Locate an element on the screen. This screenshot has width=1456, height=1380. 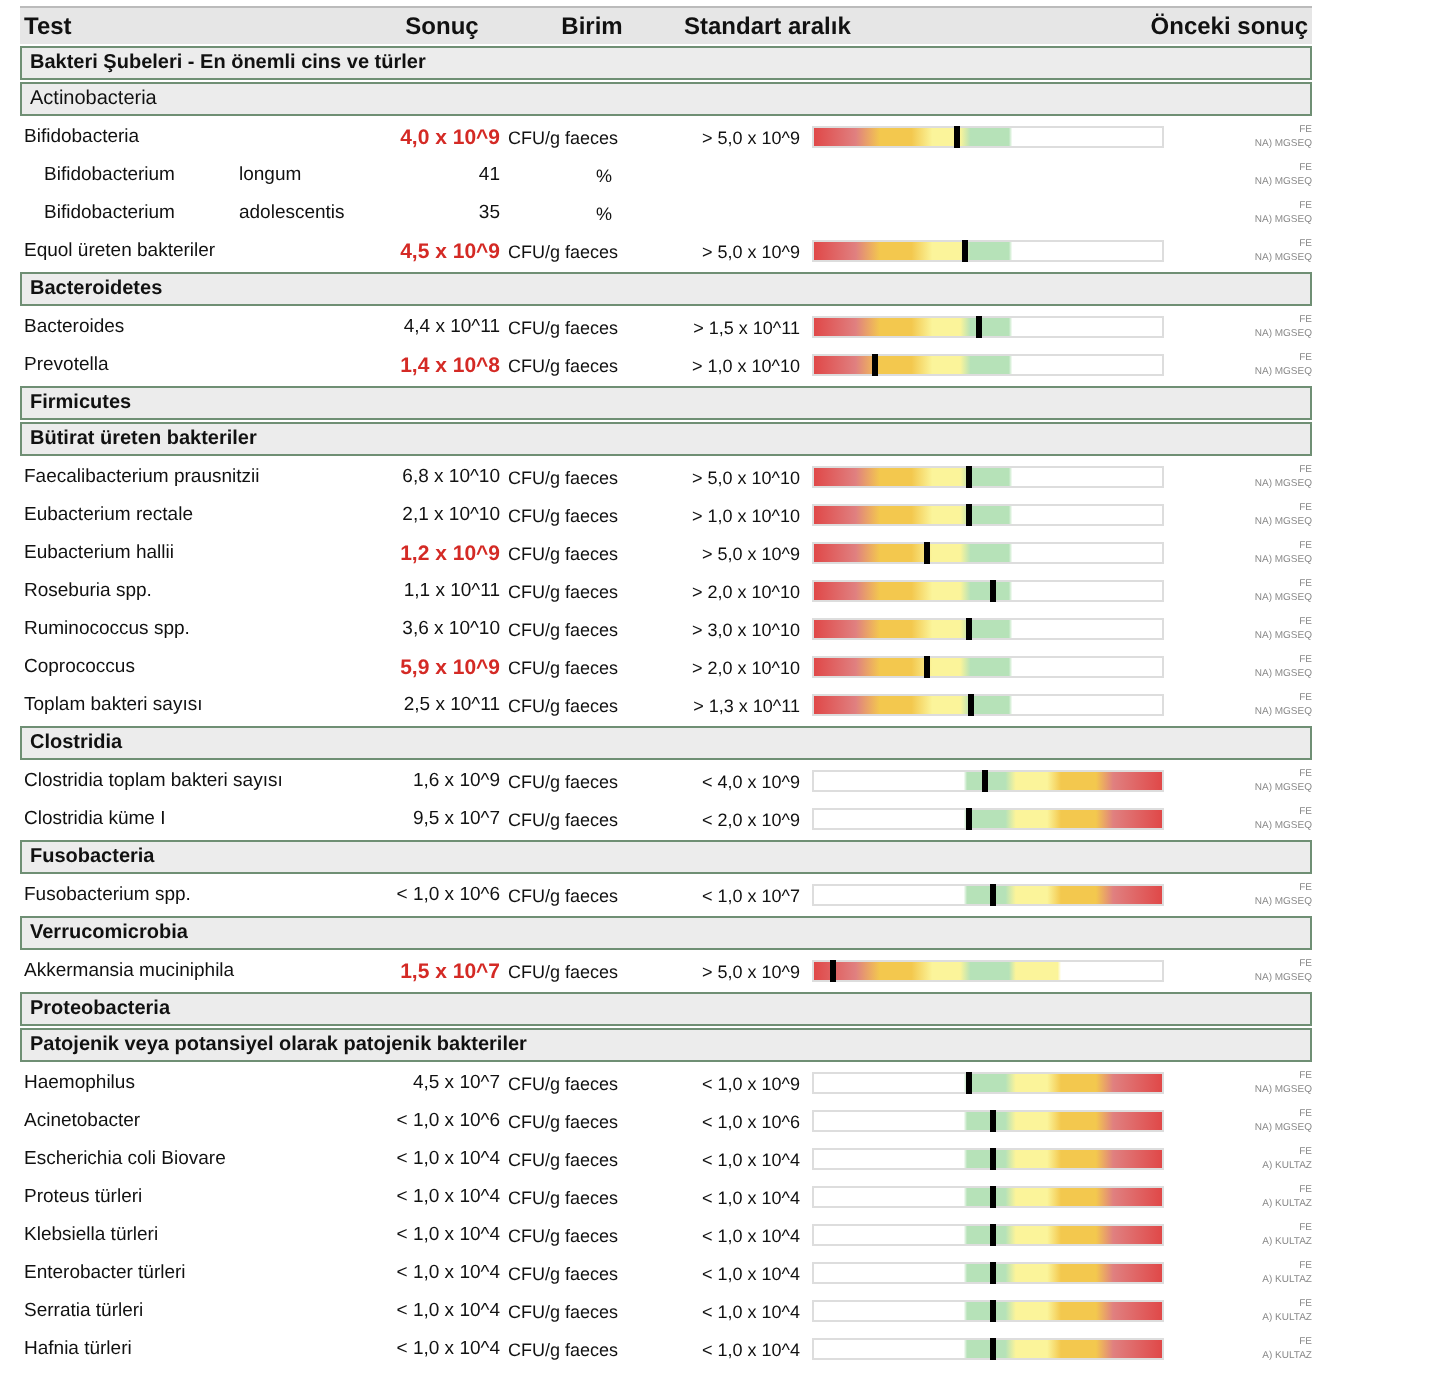
column-header: Birim is located at coordinates (592, 26).